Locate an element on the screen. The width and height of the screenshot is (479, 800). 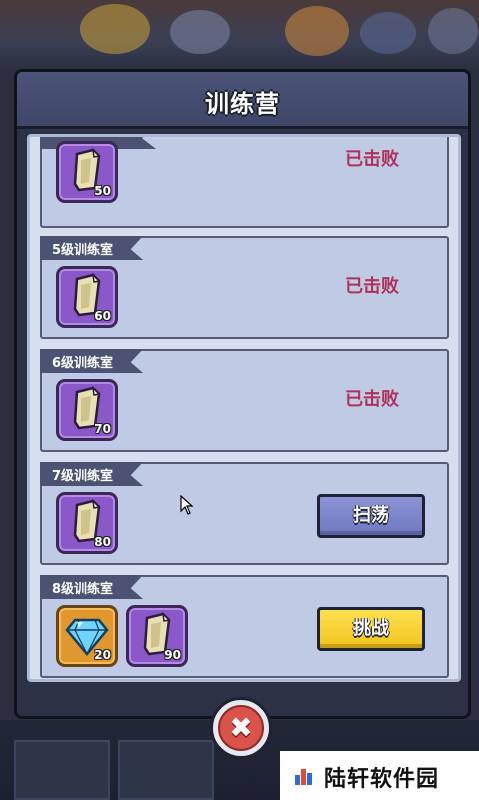
close-button-face: ✖ is located at coordinates (241, 728).